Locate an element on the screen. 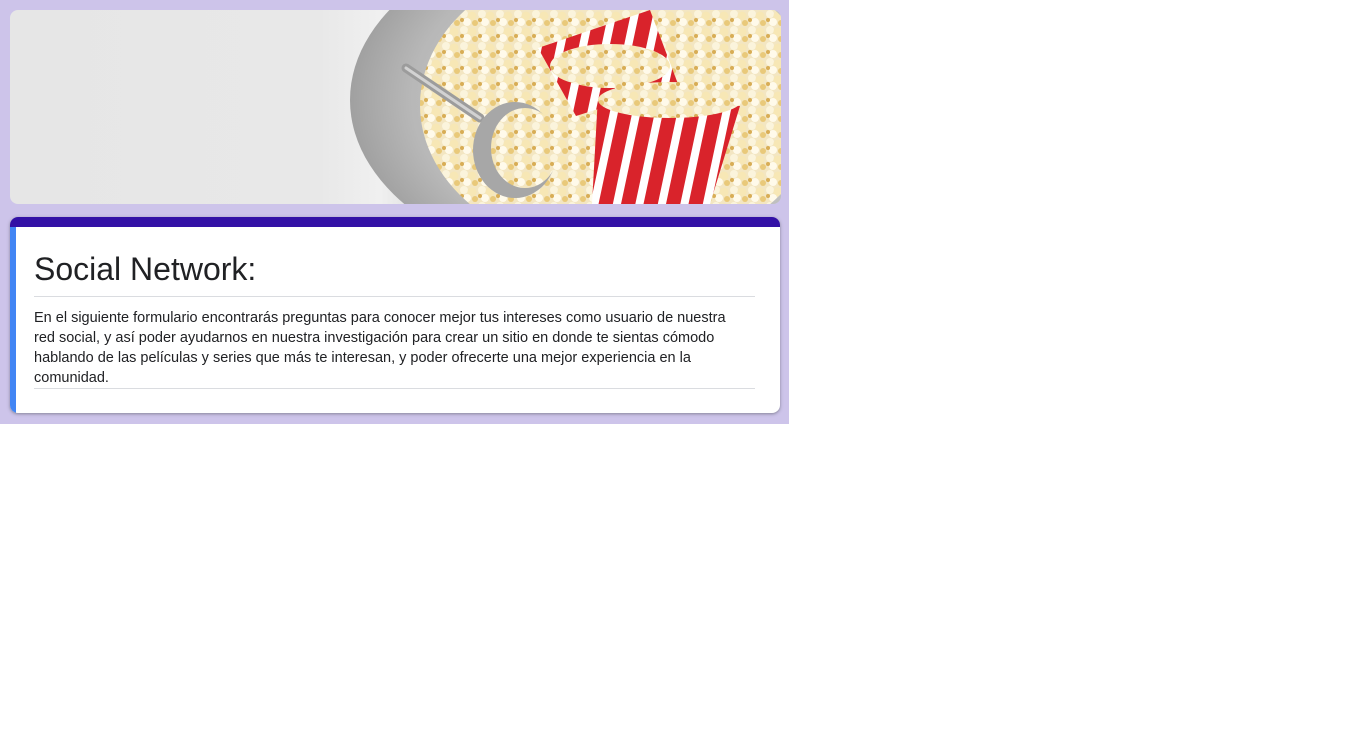 This screenshot has height=756, width=1360. header-banner-image is located at coordinates (395, 107).